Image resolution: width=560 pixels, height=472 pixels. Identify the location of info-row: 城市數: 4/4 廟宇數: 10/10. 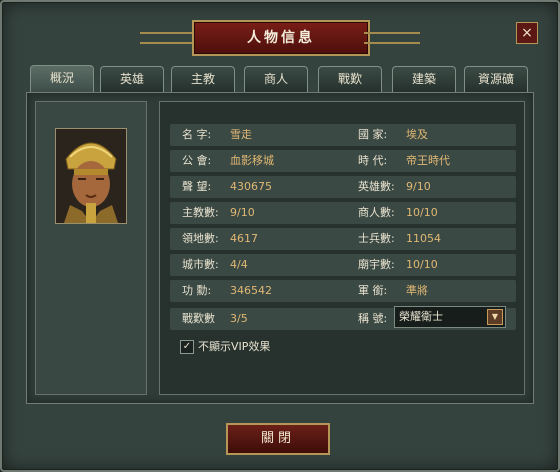
(343, 265).